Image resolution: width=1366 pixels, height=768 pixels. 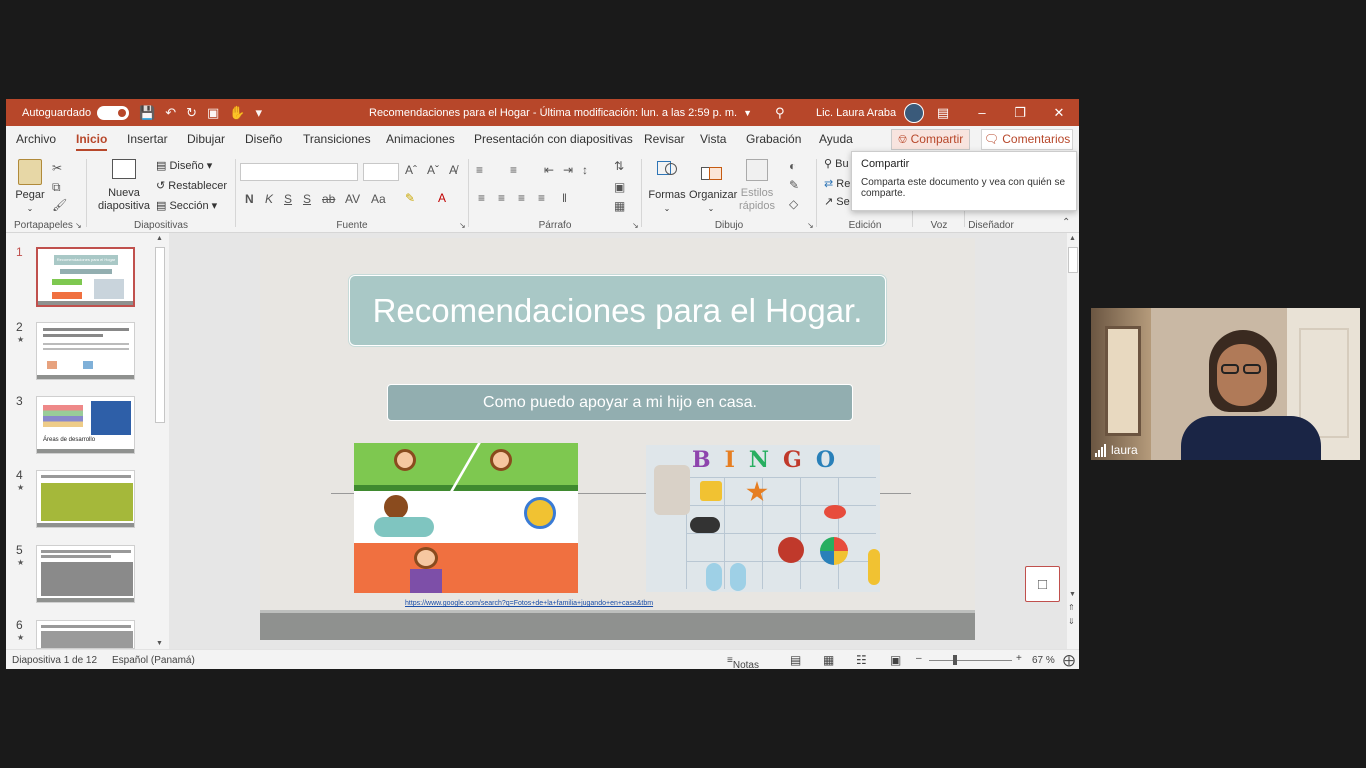 What do you see at coordinates (1066, 222) in the screenshot?
I see `collapse-ribbon-icon: ⌃` at bounding box center [1066, 222].